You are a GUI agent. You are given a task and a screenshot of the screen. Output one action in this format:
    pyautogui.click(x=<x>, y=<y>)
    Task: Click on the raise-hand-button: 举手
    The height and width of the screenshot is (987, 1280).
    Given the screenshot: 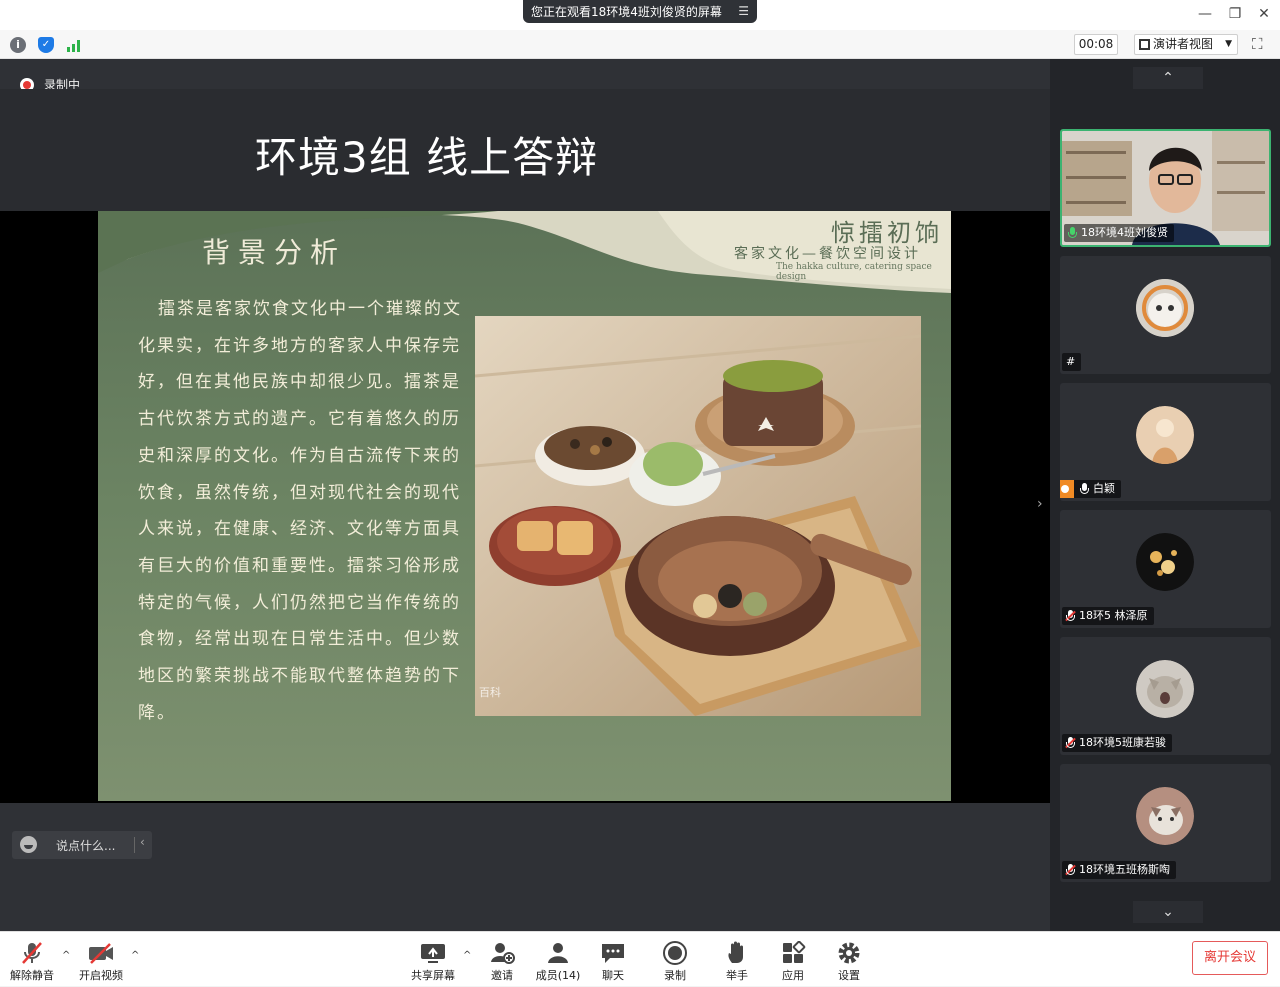 What is the action you would take?
    pyautogui.click(x=737, y=959)
    